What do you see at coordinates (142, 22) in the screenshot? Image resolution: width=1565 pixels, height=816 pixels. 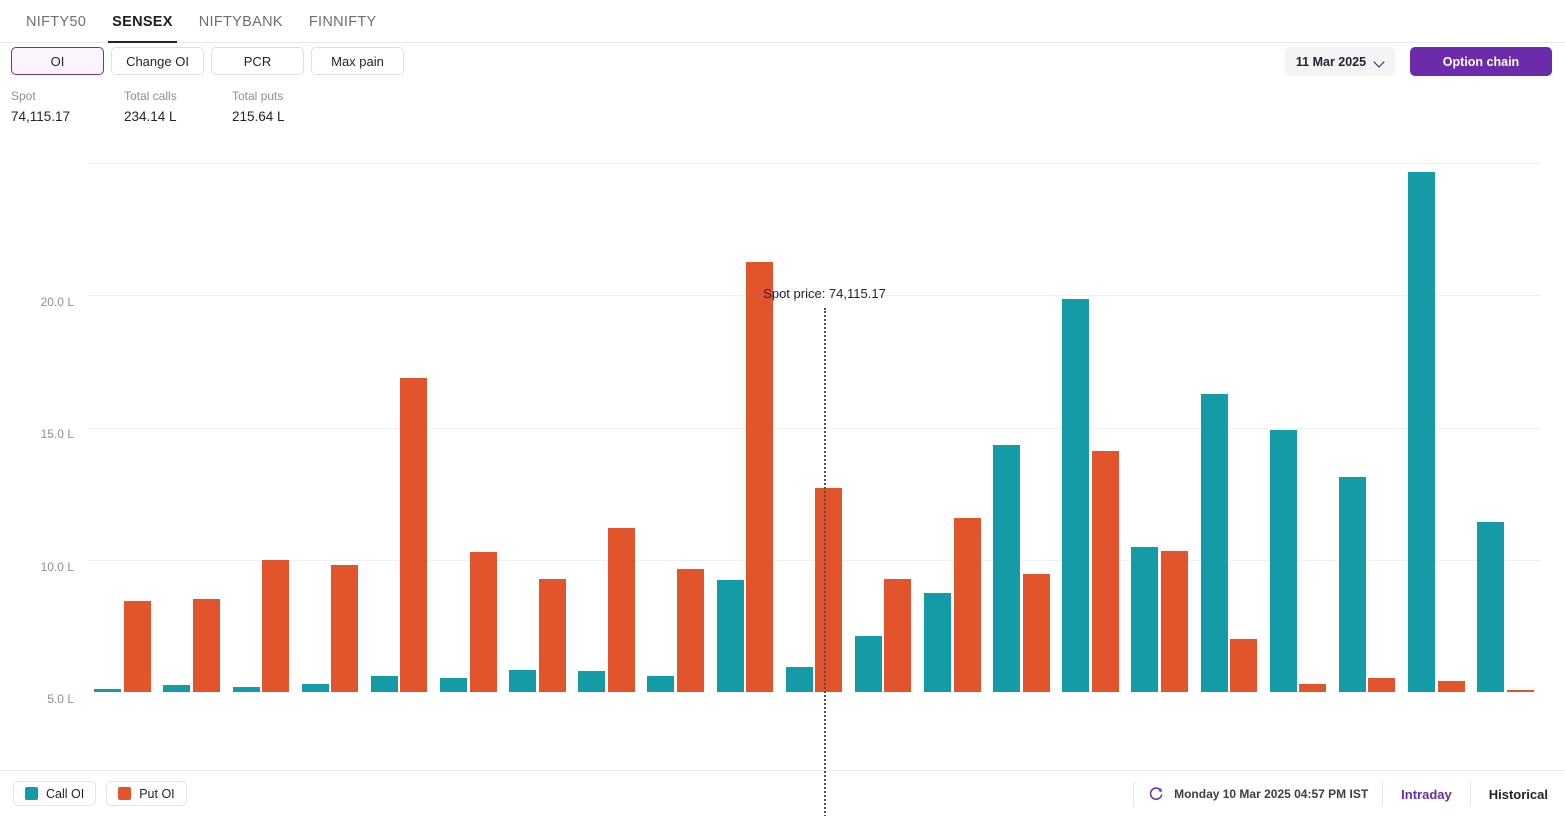 I see `tab-label: SENSEX` at bounding box center [142, 22].